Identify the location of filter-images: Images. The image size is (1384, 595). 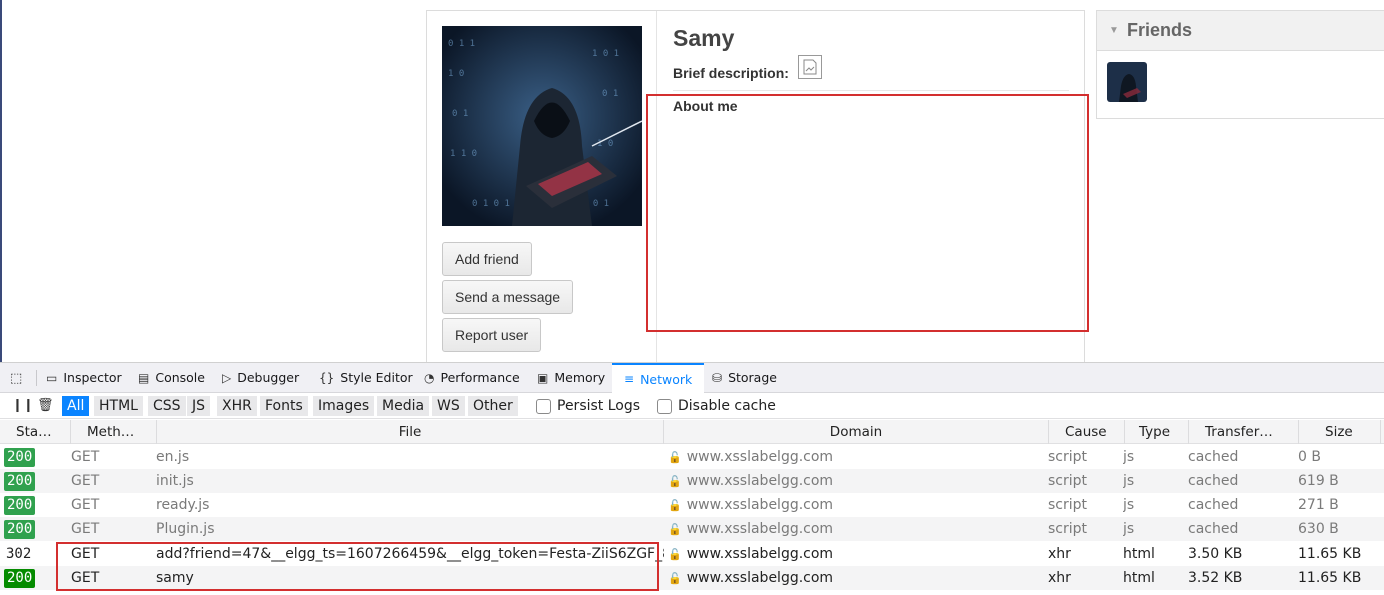
(344, 406).